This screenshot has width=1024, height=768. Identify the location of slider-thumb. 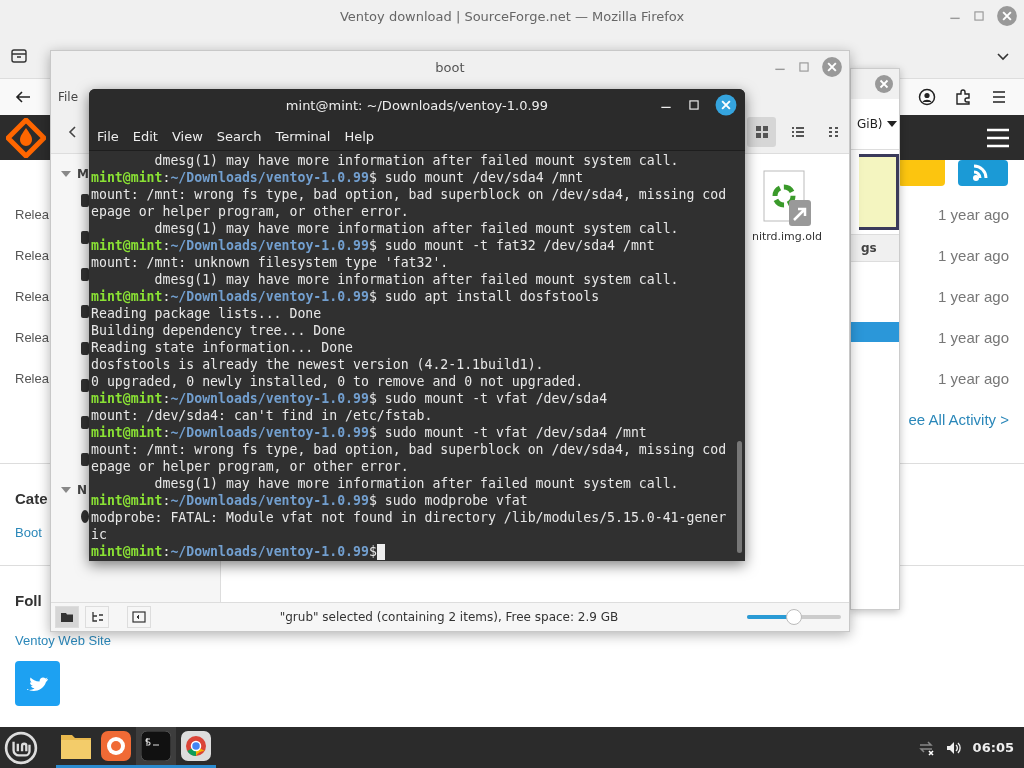
(794, 617).